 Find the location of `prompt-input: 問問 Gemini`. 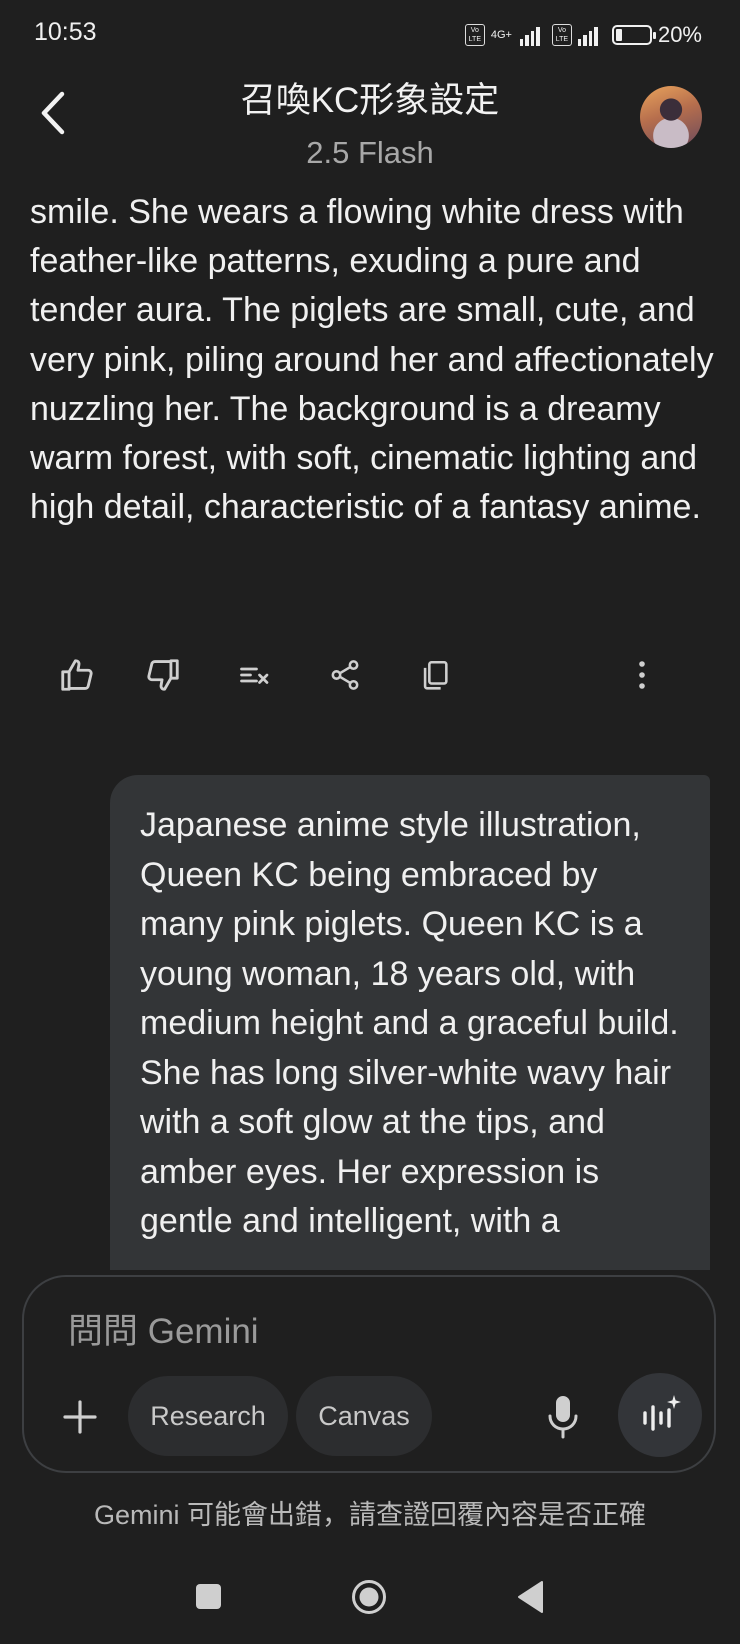

prompt-input: 問問 Gemini is located at coordinates (163, 1328).